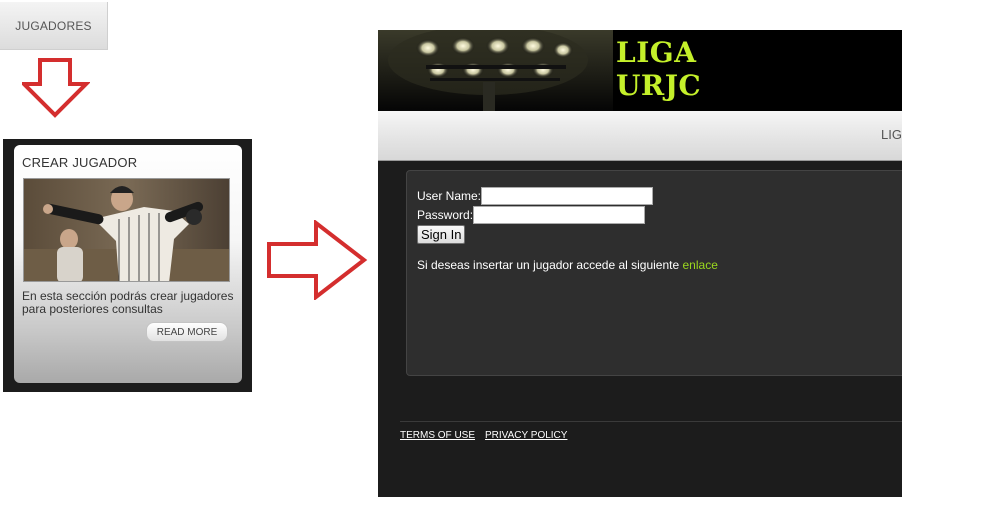 This screenshot has height=509, width=986. What do you see at coordinates (54, 26) in the screenshot?
I see `tab-jugadores: JUGADORES` at bounding box center [54, 26].